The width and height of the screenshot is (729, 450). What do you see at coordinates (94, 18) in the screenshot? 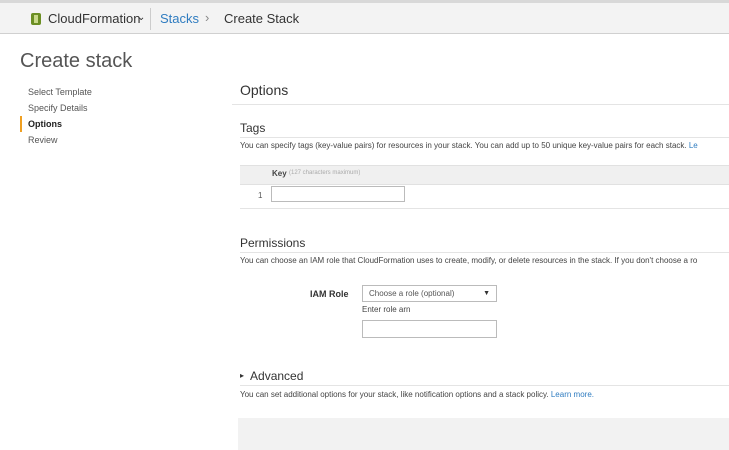
I see `service-name: CloudFormation` at bounding box center [94, 18].